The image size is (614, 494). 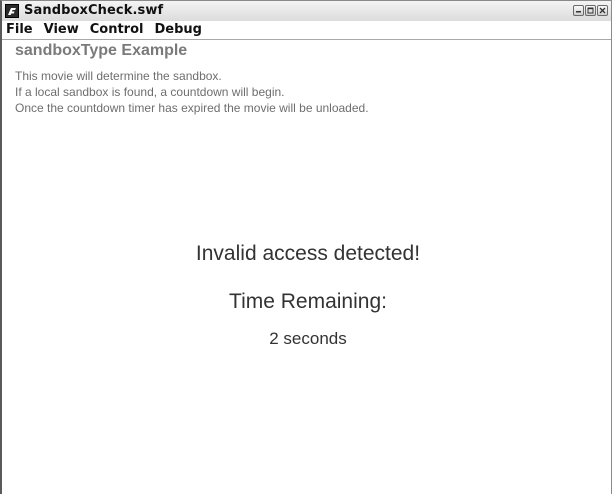 What do you see at coordinates (308, 338) in the screenshot?
I see `time-remaining-value: 2 seconds` at bounding box center [308, 338].